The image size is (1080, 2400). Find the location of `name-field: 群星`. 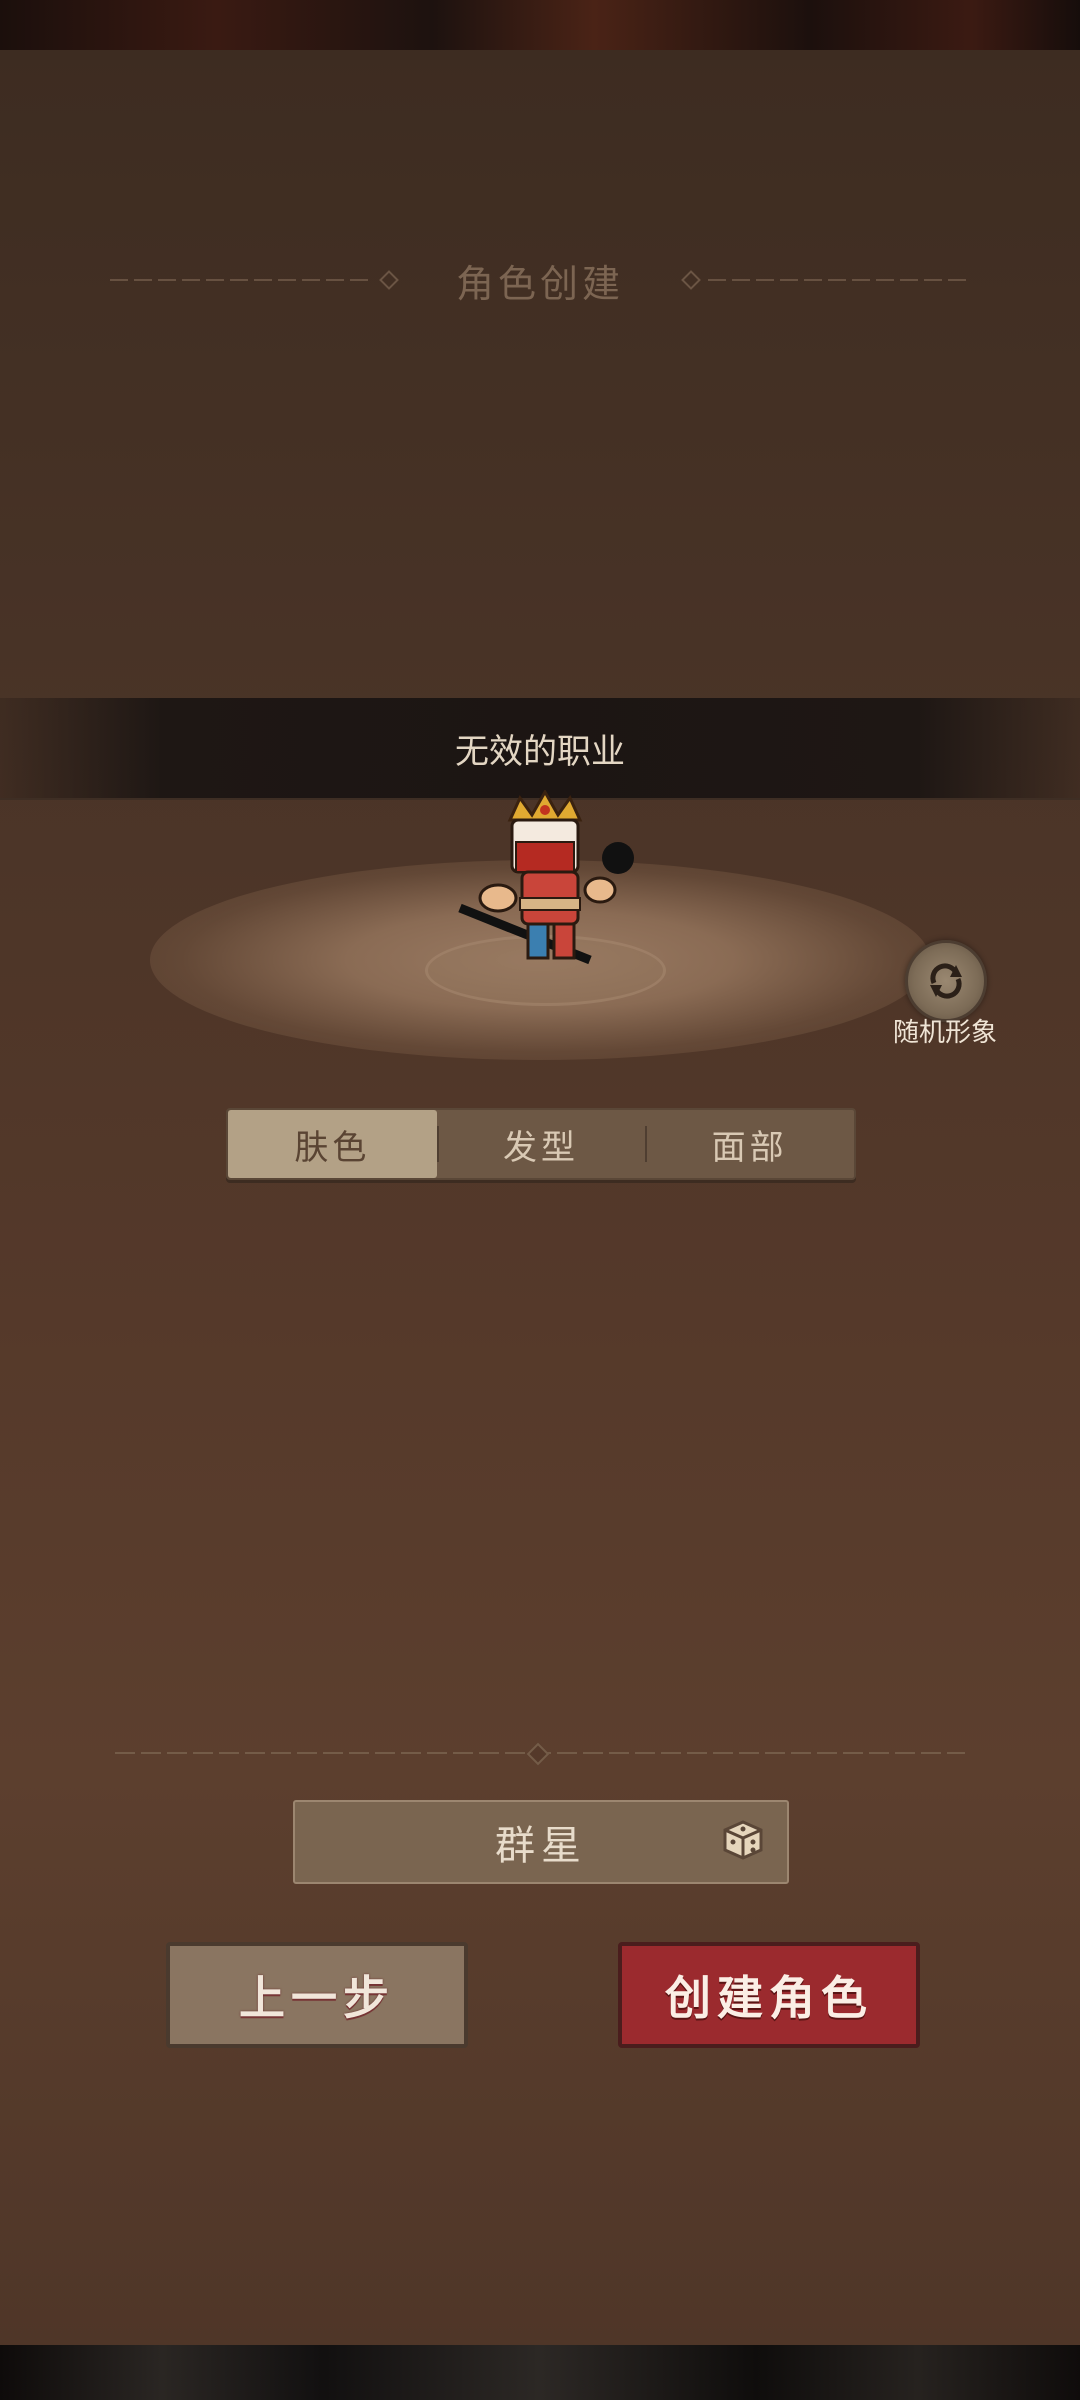

name-field: 群星 is located at coordinates (541, 1842).